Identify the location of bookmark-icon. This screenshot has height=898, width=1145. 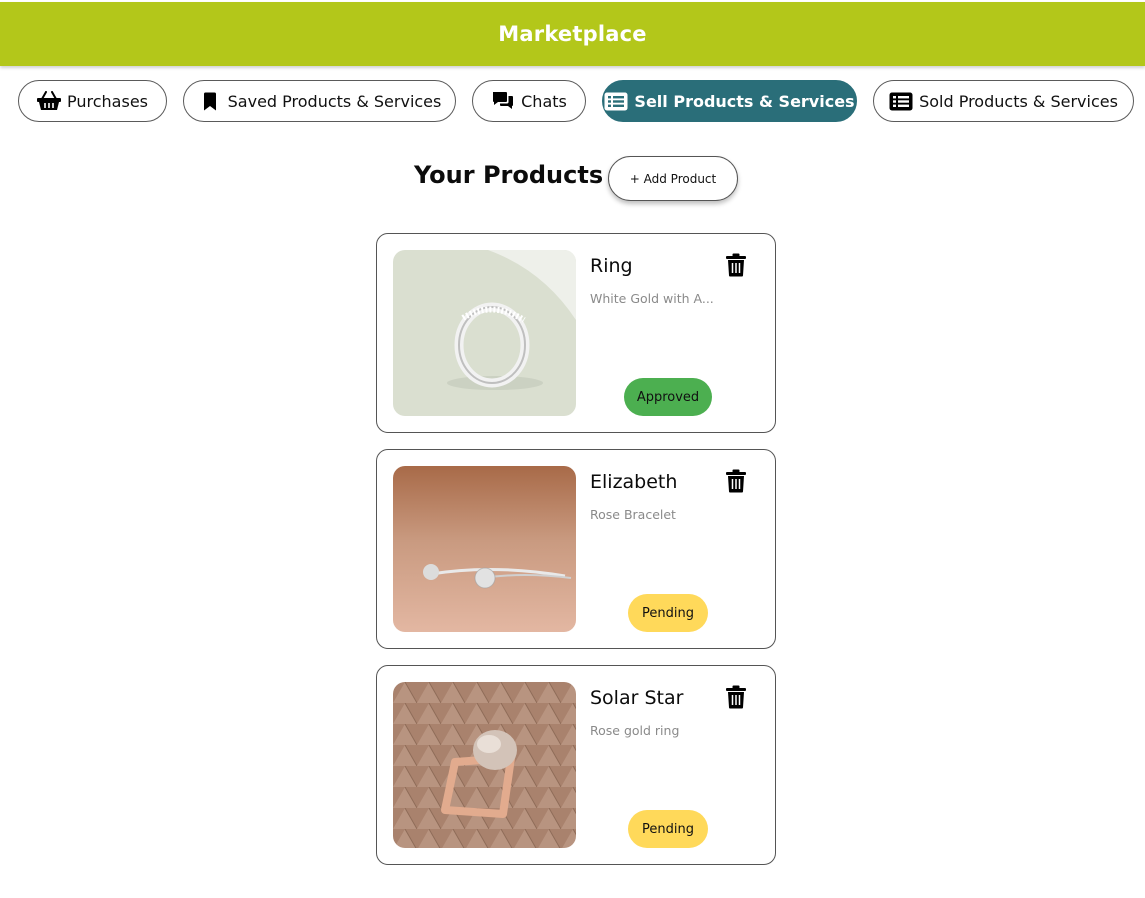
(210, 101).